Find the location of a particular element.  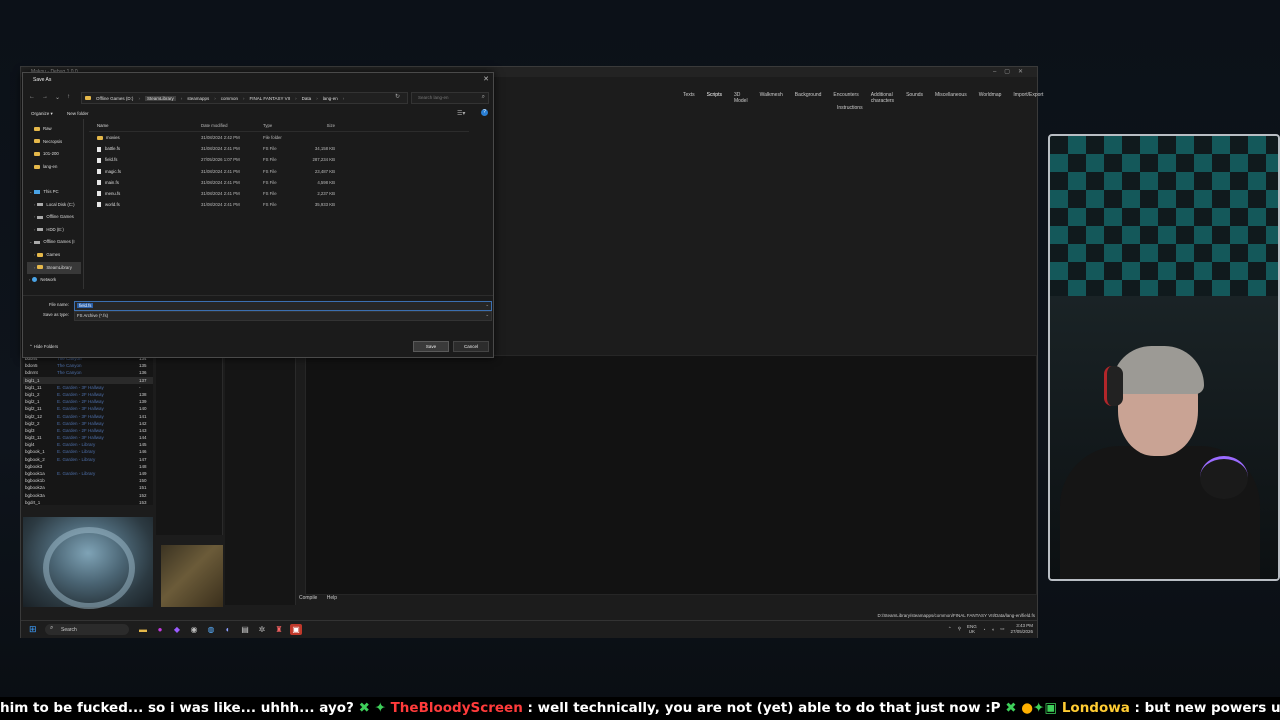

field-list-row: bigl3_11 E. Garden - 3F Hallway 144 is located at coordinates (88, 437).